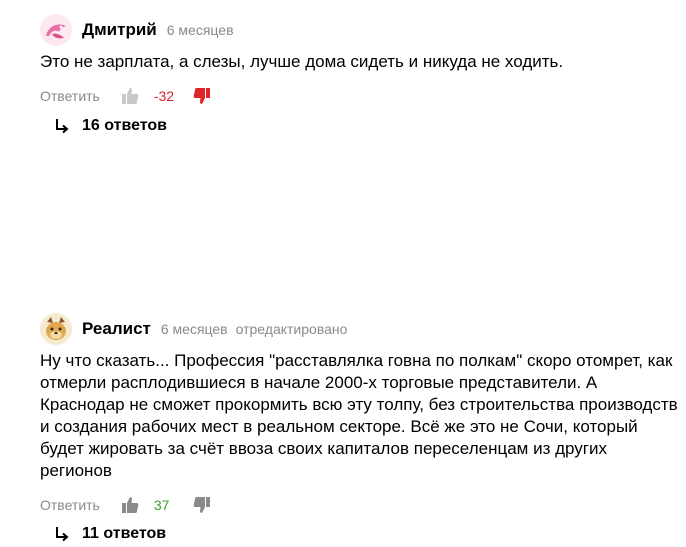 The image size is (686, 547). I want to click on show-replies-button: 16 ответов, so click(110, 126).